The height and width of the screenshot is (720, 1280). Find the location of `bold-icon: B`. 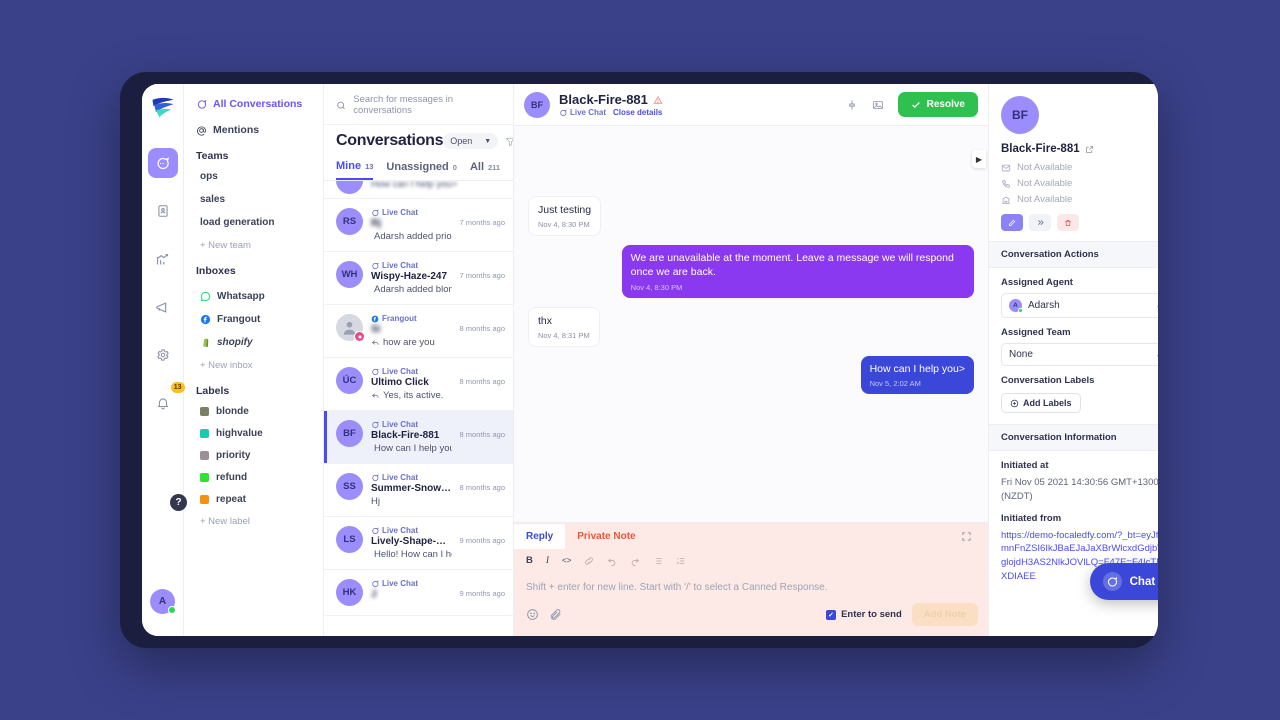

bold-icon: B is located at coordinates (529, 560).